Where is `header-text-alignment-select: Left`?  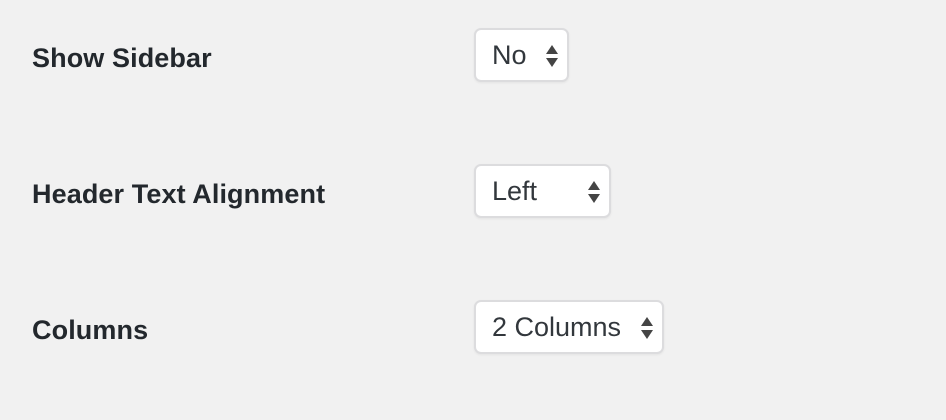 header-text-alignment-select: Left is located at coordinates (542, 191).